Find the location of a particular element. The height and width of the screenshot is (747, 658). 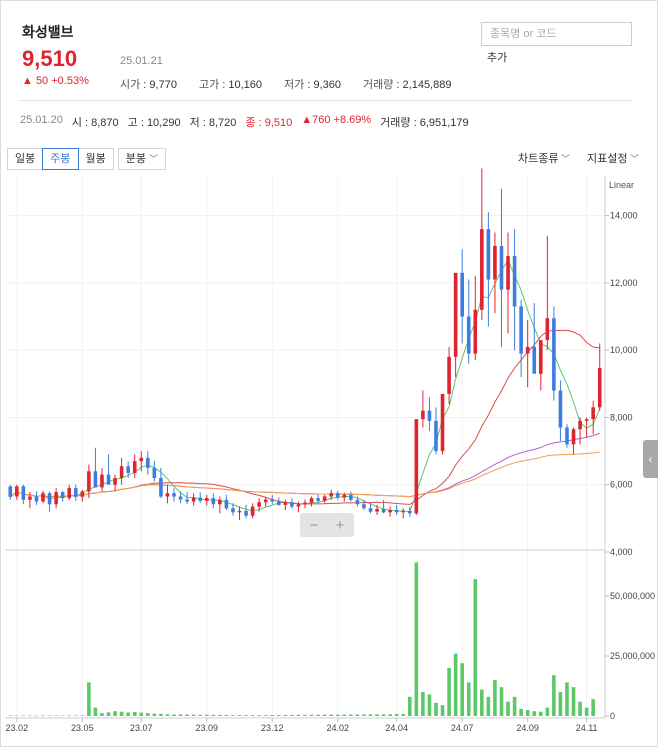

y-axis-ticks: 4,000 6,000 8,000 10,000 12,000 14,000 is located at coordinates (621, 384).